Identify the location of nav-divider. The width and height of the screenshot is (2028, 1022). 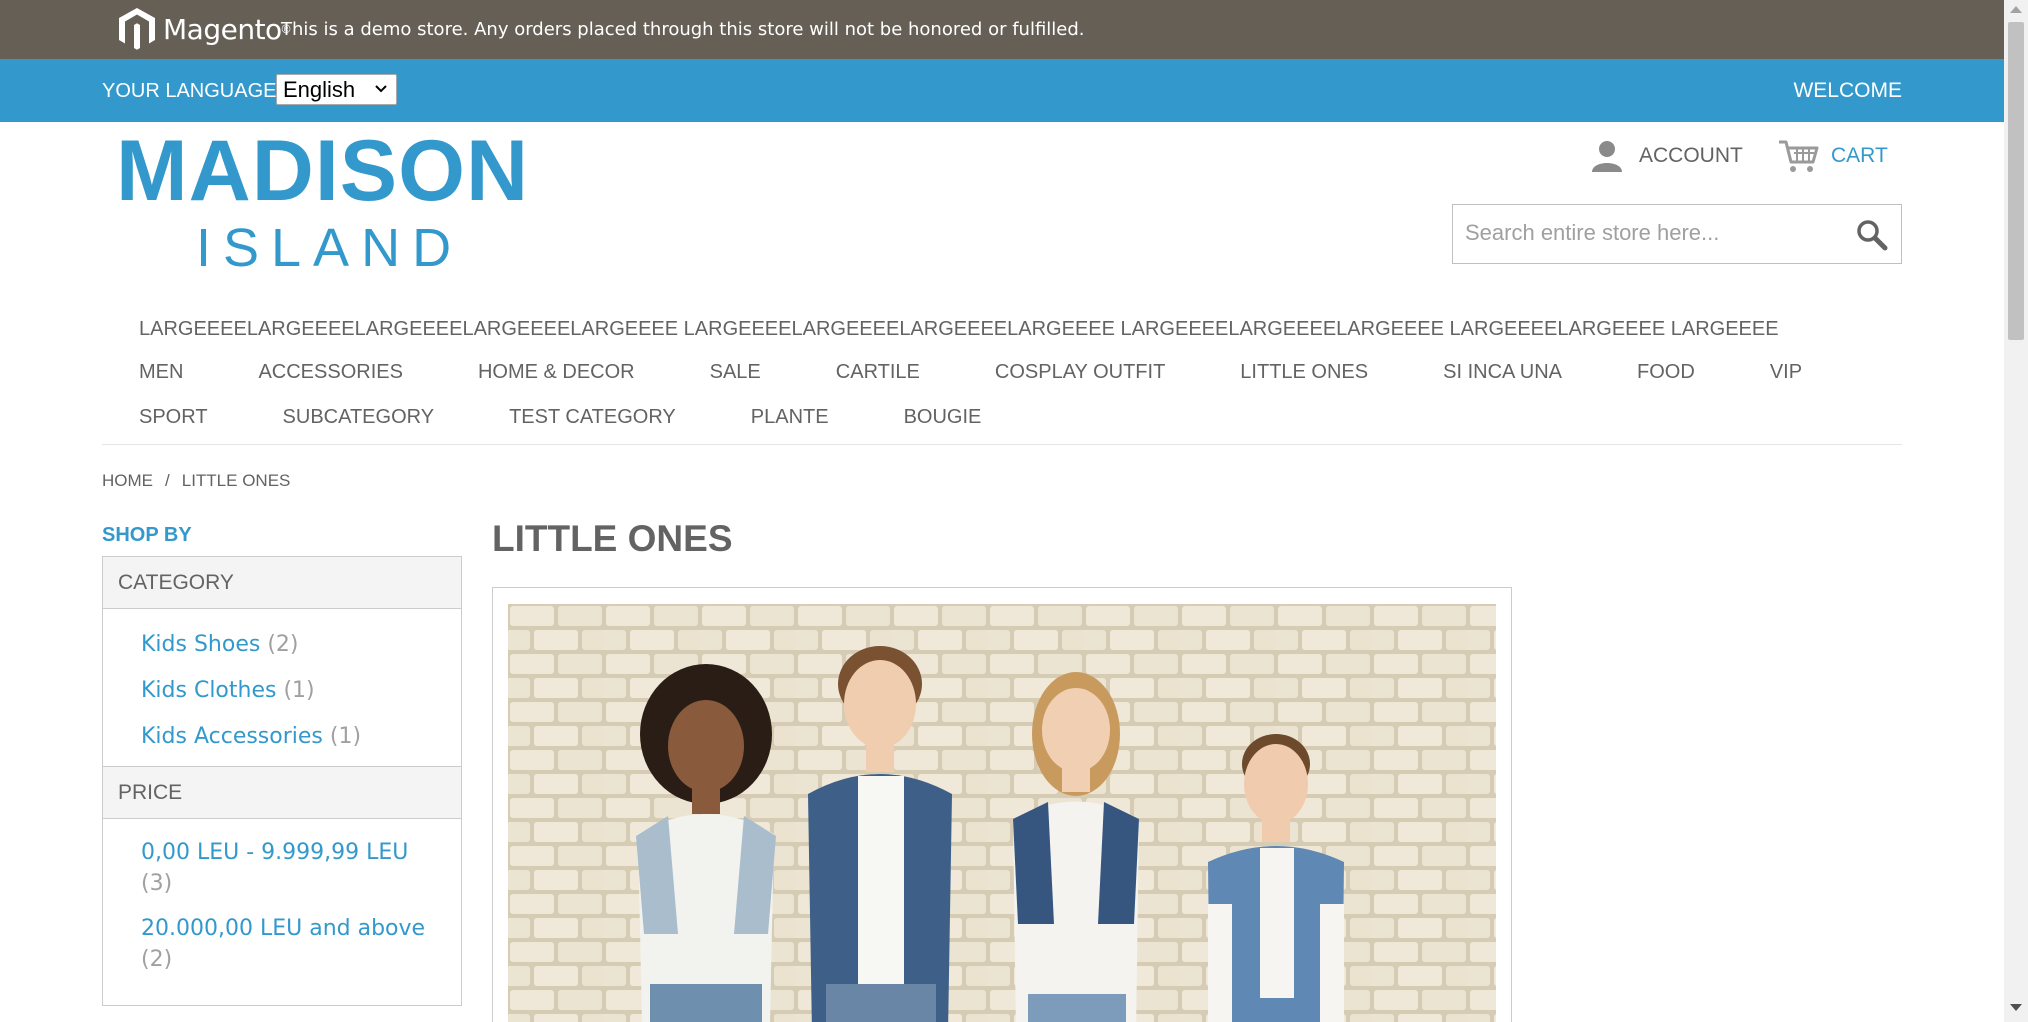
(1002, 444).